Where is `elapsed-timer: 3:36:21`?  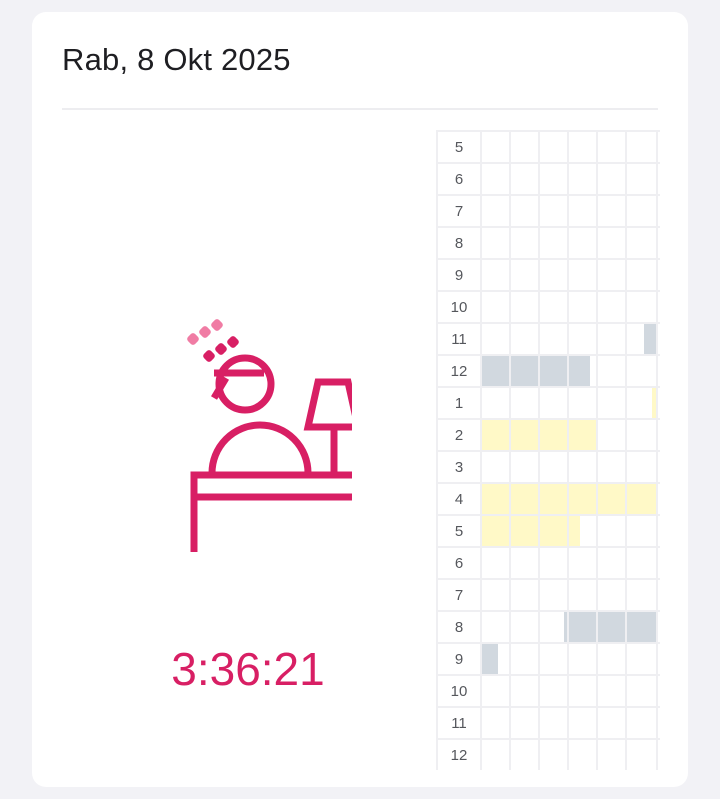
elapsed-timer: 3:36:21 is located at coordinates (248, 669).